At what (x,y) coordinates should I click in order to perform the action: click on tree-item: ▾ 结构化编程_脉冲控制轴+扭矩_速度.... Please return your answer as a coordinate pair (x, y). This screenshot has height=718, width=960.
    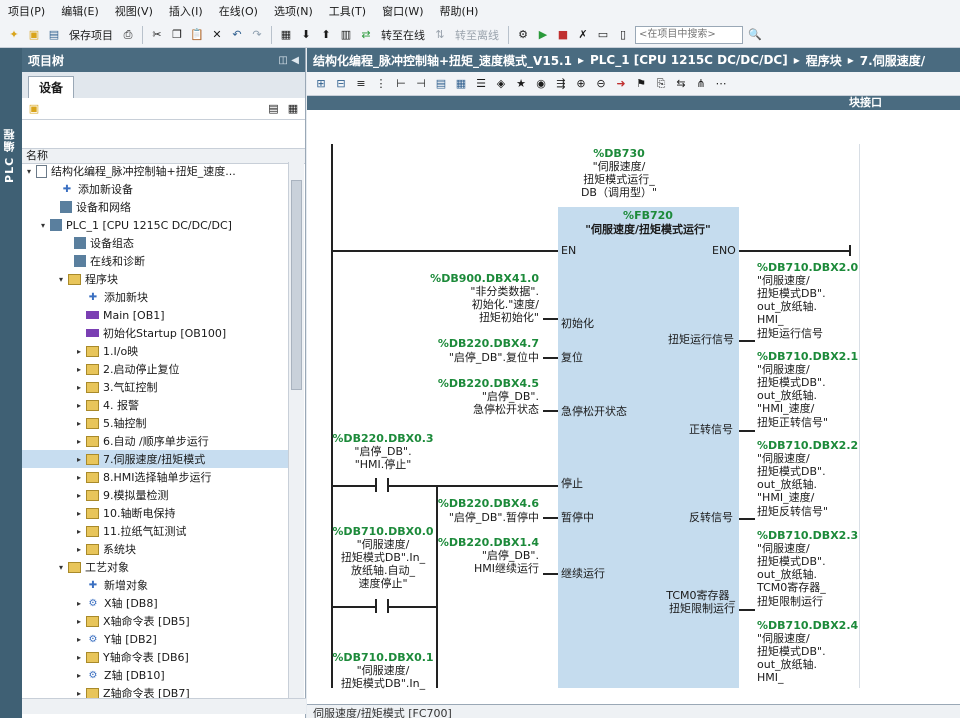
    Looking at the image, I should click on (155, 171).